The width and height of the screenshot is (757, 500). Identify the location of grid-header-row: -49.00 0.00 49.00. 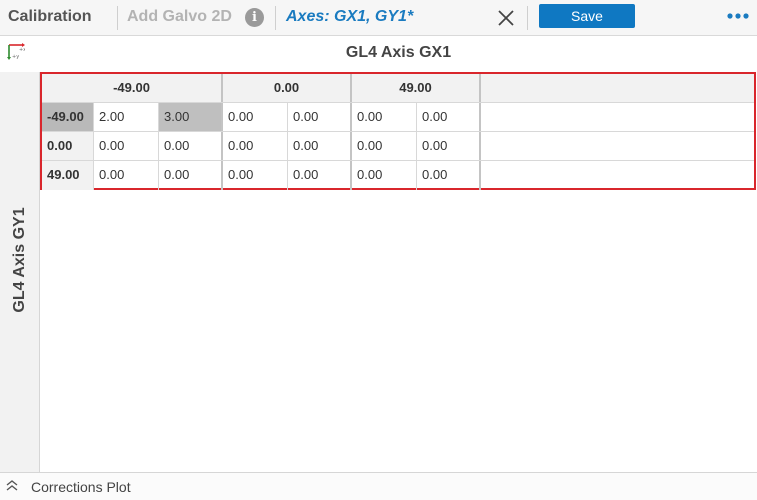
(398, 88).